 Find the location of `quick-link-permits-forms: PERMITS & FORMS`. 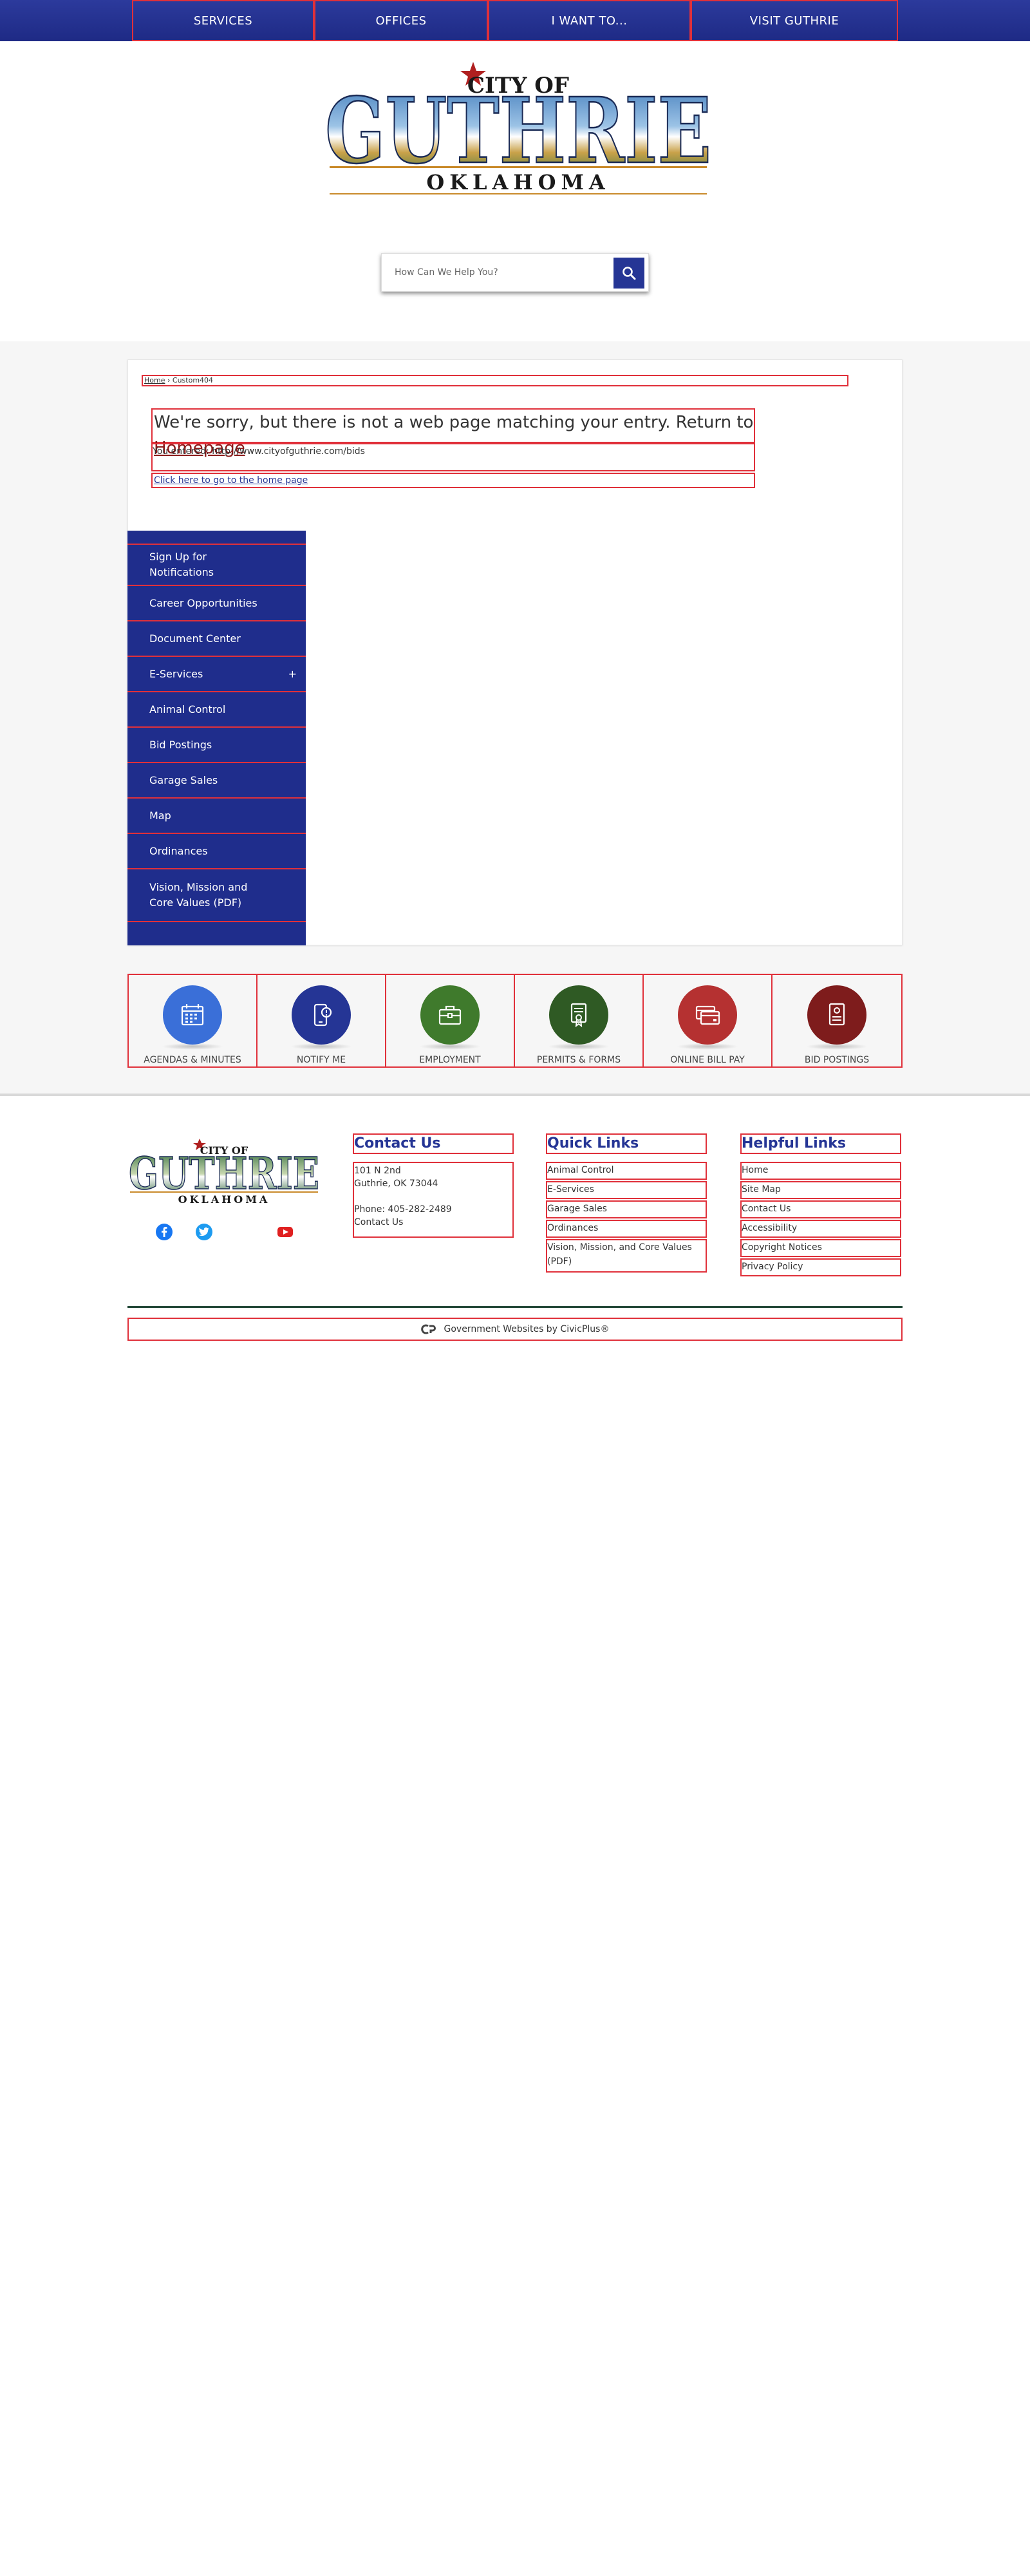

quick-link-permits-forms: PERMITS & FORMS is located at coordinates (579, 1021).